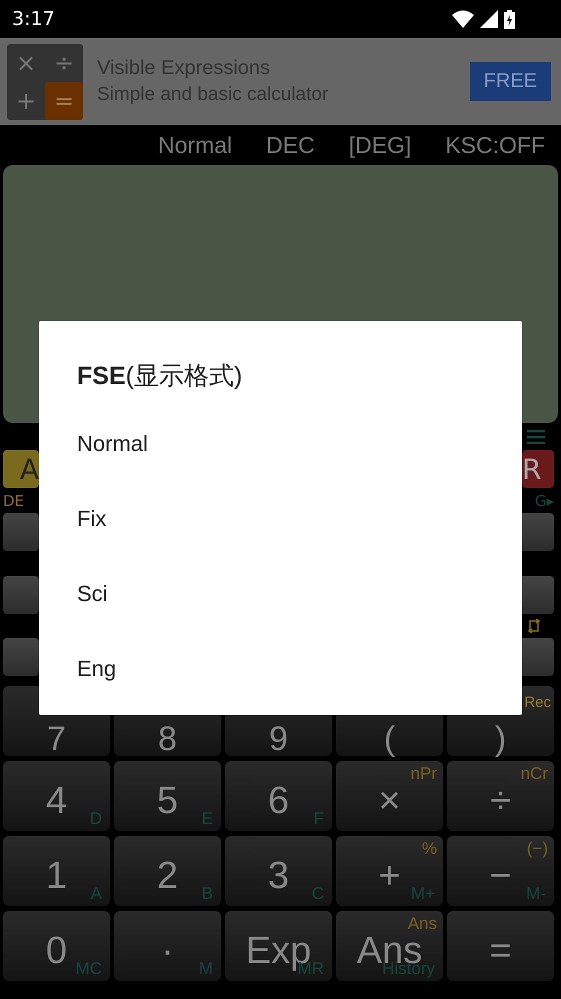  What do you see at coordinates (33, 19) in the screenshot?
I see `status-time: 3:17` at bounding box center [33, 19].